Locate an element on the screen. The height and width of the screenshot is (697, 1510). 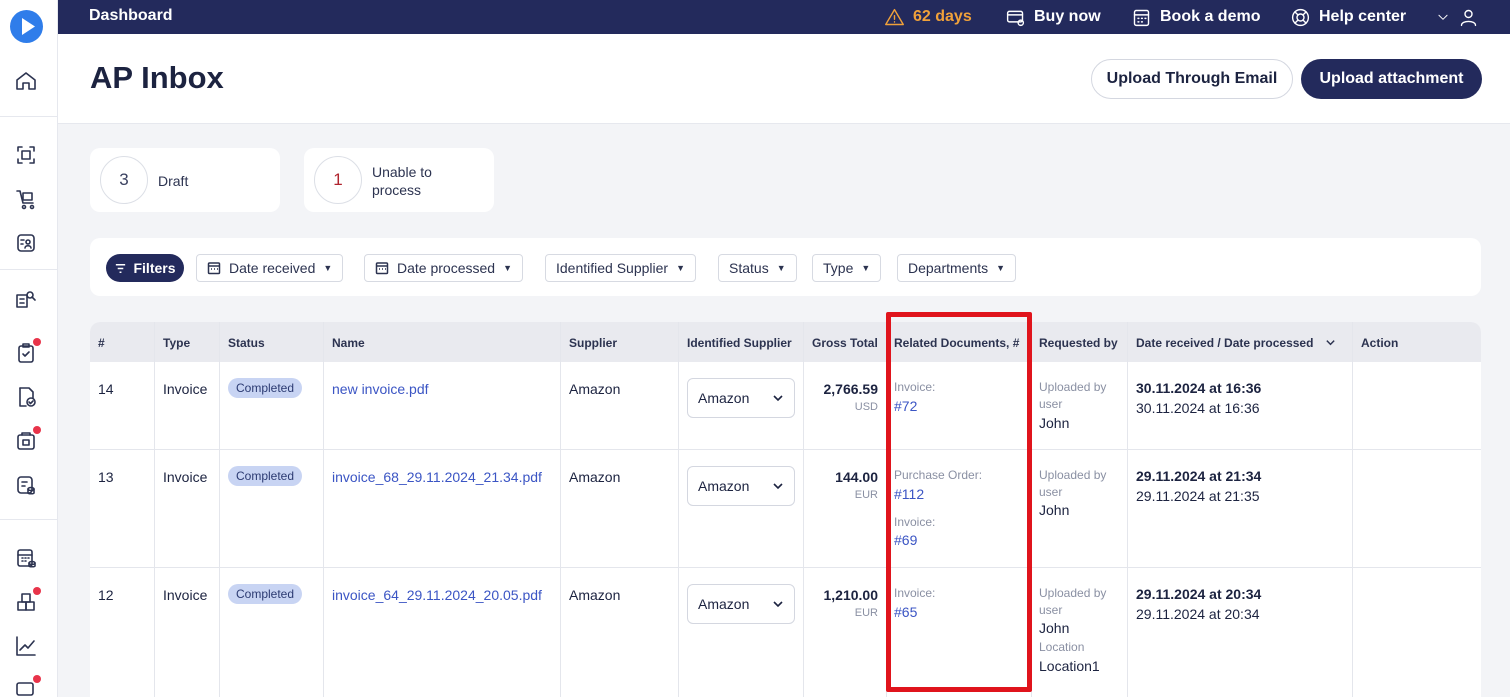
left-sidebar is located at coordinates (29, 348).